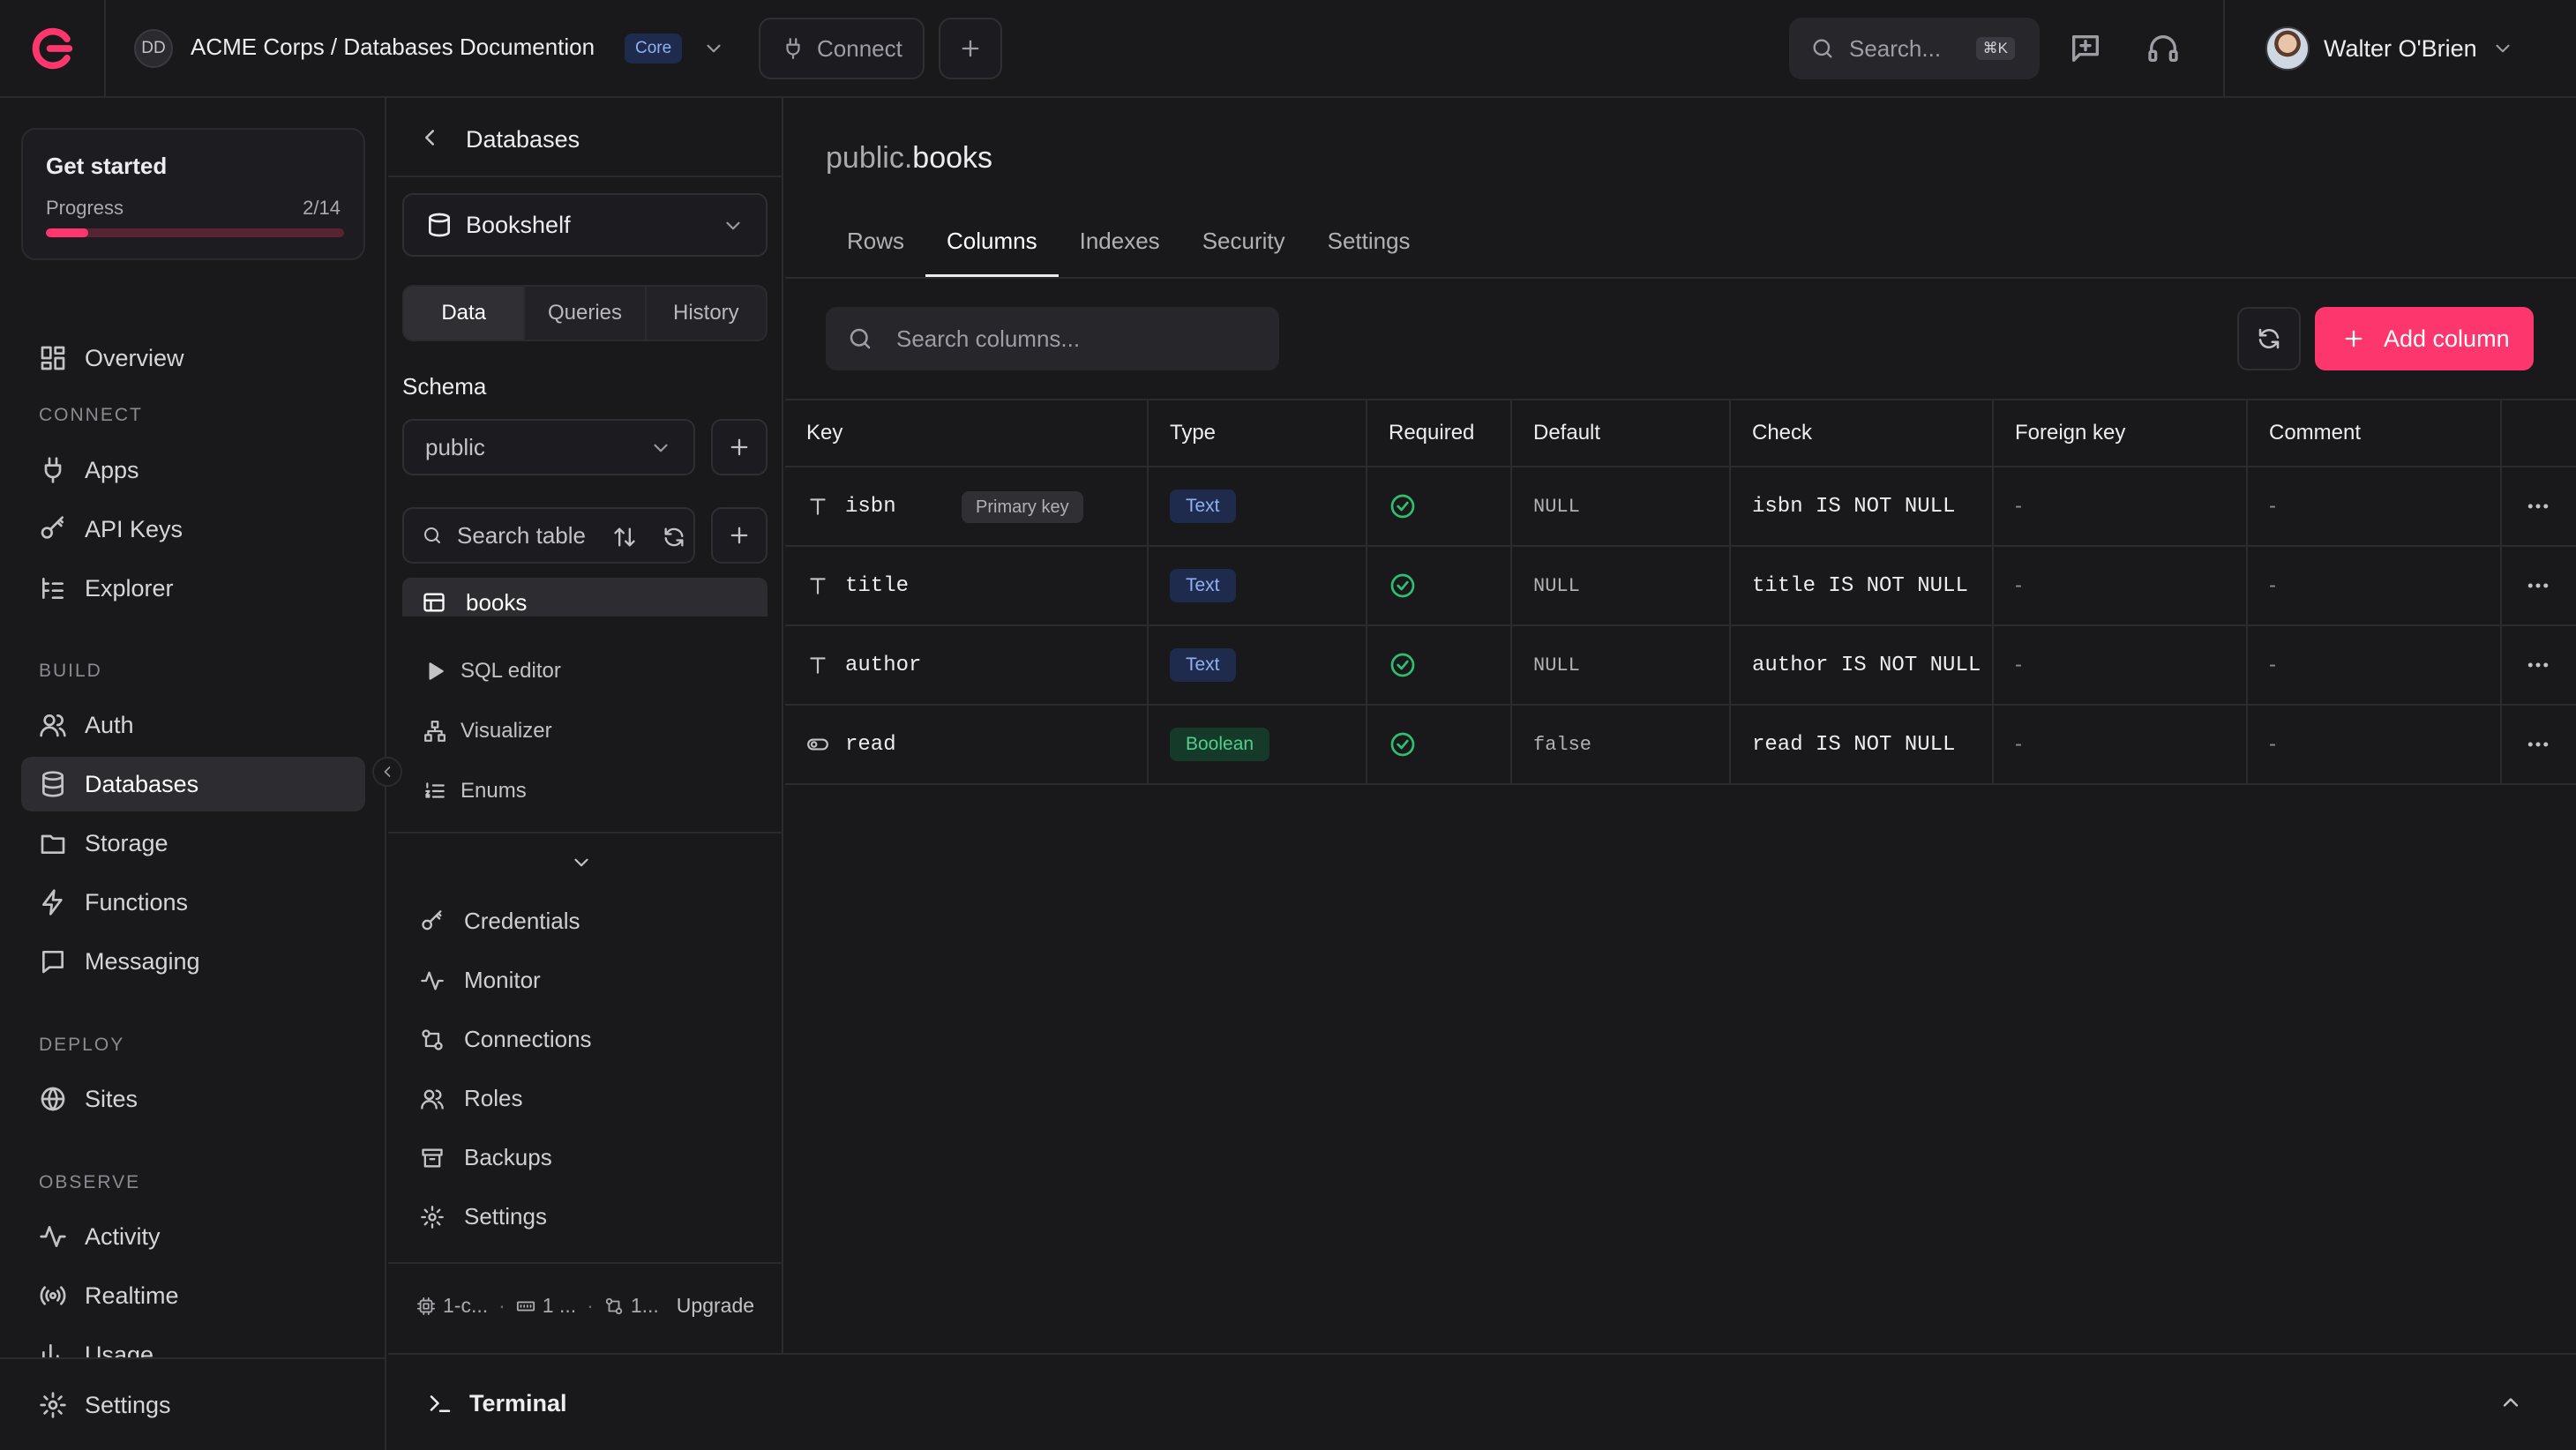 Image resolution: width=2576 pixels, height=1450 pixels. What do you see at coordinates (967, 665) in the screenshot?
I see `key-cell: author` at bounding box center [967, 665].